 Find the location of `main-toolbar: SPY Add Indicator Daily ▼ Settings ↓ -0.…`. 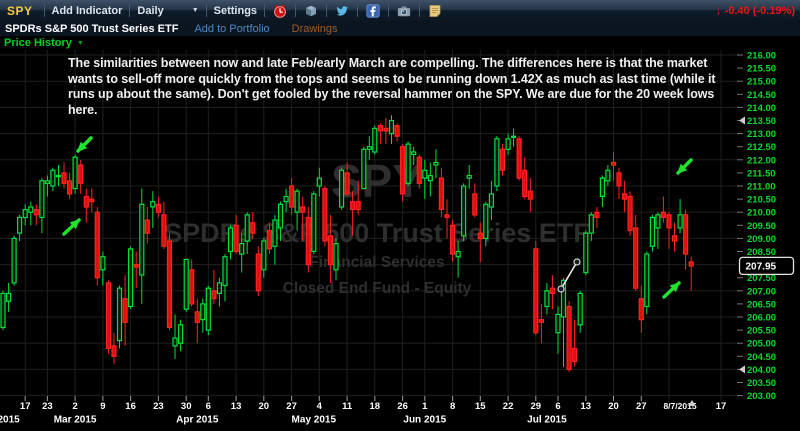

main-toolbar: SPY Add Indicator Daily ▼ Settings ↓ -0.… is located at coordinates (400, 10).